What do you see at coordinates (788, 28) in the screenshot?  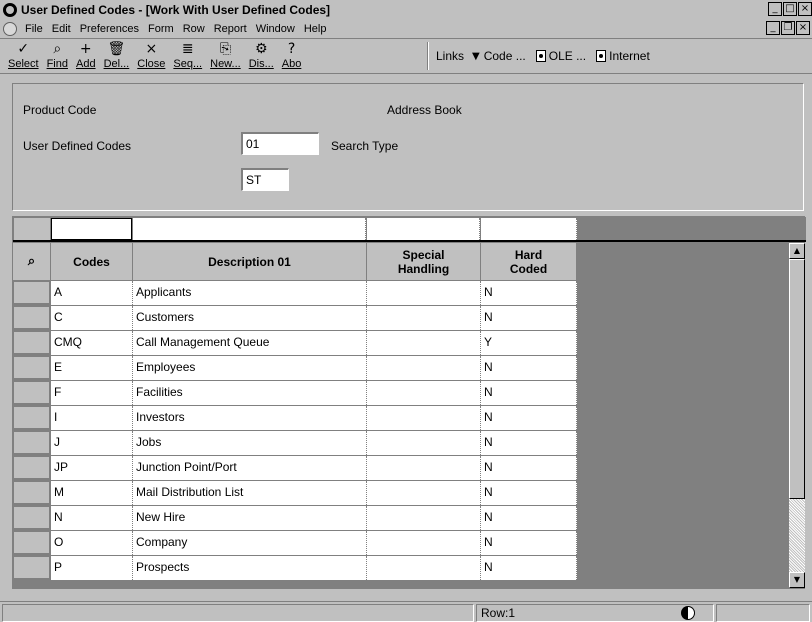 I see `doc-restore-button: ❐` at bounding box center [788, 28].